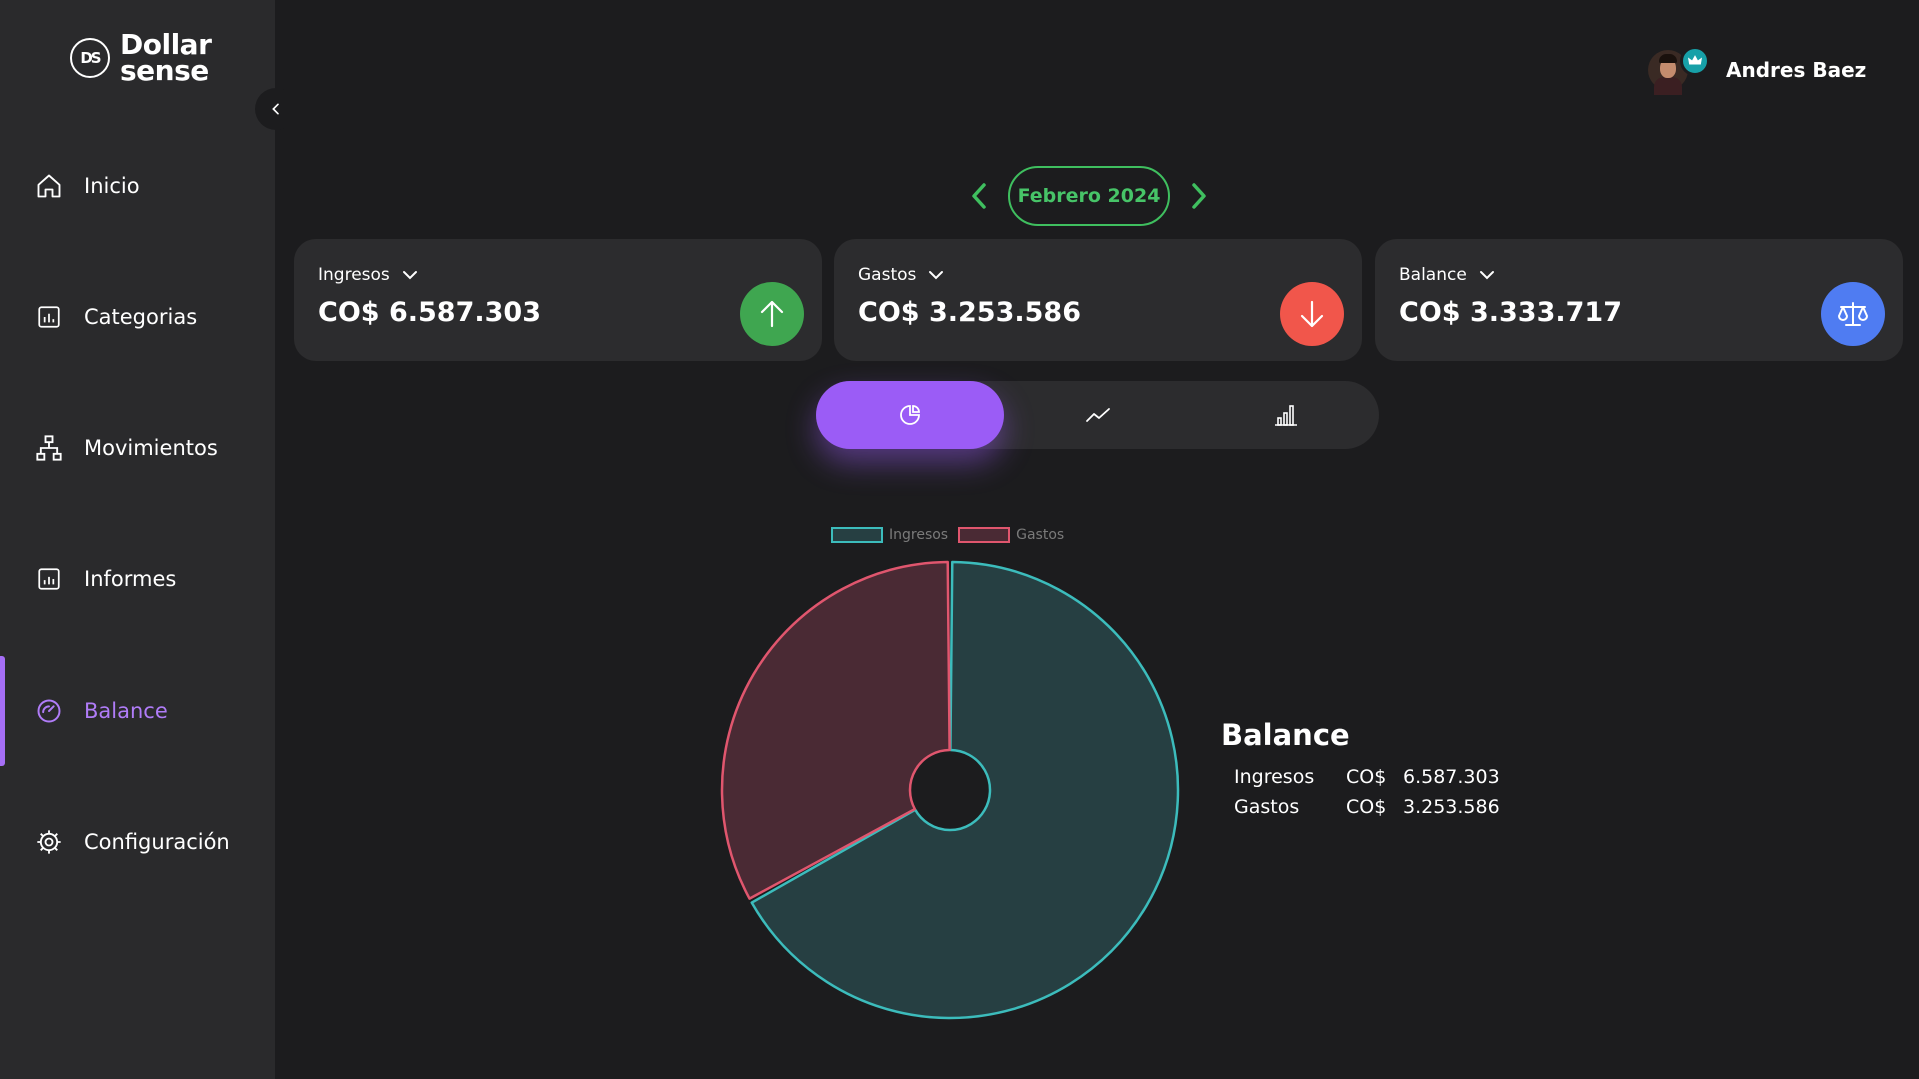 This screenshot has width=1919, height=1079. I want to click on sidebar-item-categorias: Categorias, so click(137, 317).